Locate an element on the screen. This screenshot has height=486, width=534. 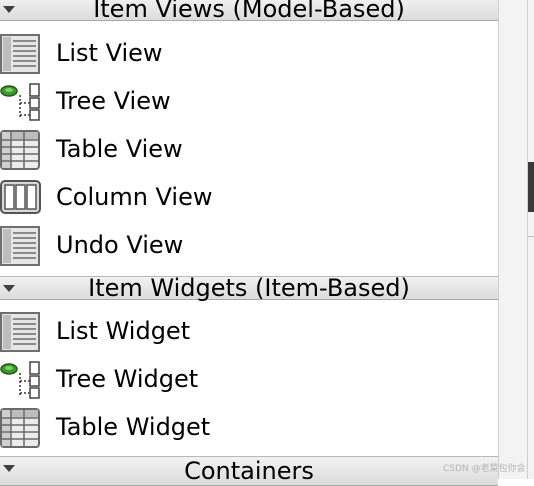
category-header-item-views: Item Views (Model-Based) is located at coordinates (249, 11).